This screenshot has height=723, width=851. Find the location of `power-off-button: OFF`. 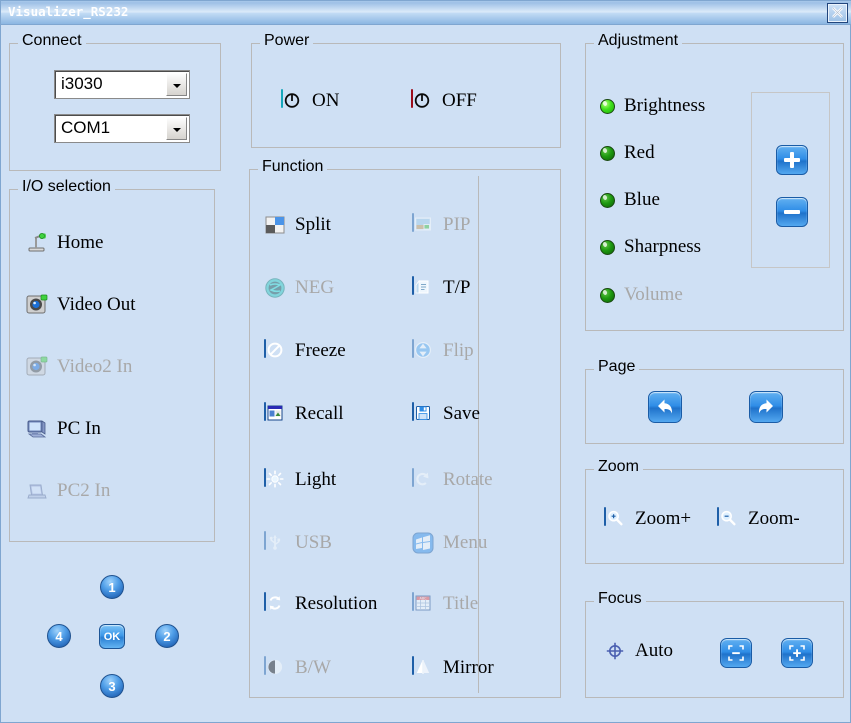

power-off-button: OFF is located at coordinates (444, 100).